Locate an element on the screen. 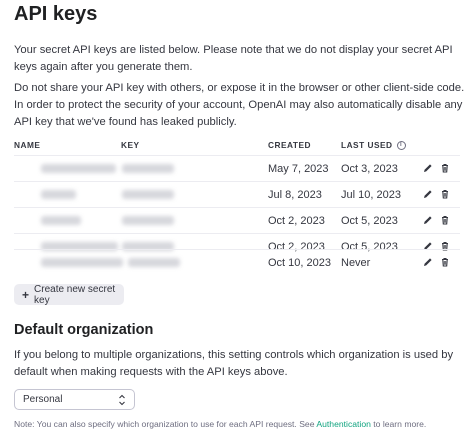 The height and width of the screenshot is (437, 474). column-header-last-used-label: LAST USED is located at coordinates (367, 145).